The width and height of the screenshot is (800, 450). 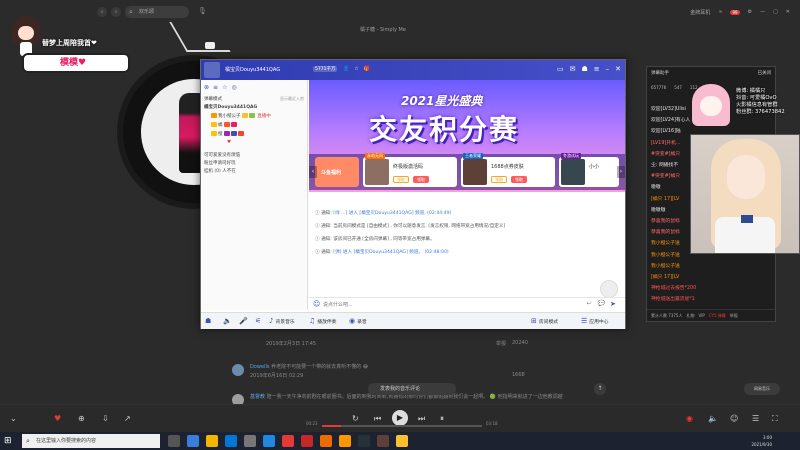 What do you see at coordinates (222, 155) in the screenshot?
I see `group-item: 可可爱爱没有烦恼` at bounding box center [222, 155].